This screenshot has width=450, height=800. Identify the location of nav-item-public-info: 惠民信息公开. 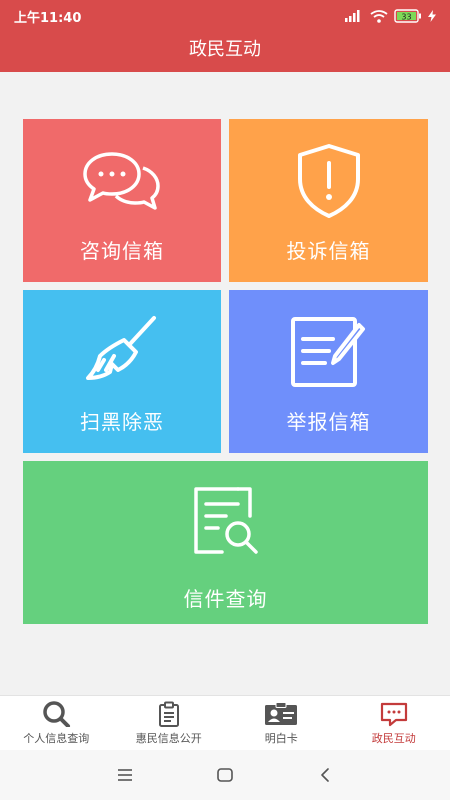
(169, 723).